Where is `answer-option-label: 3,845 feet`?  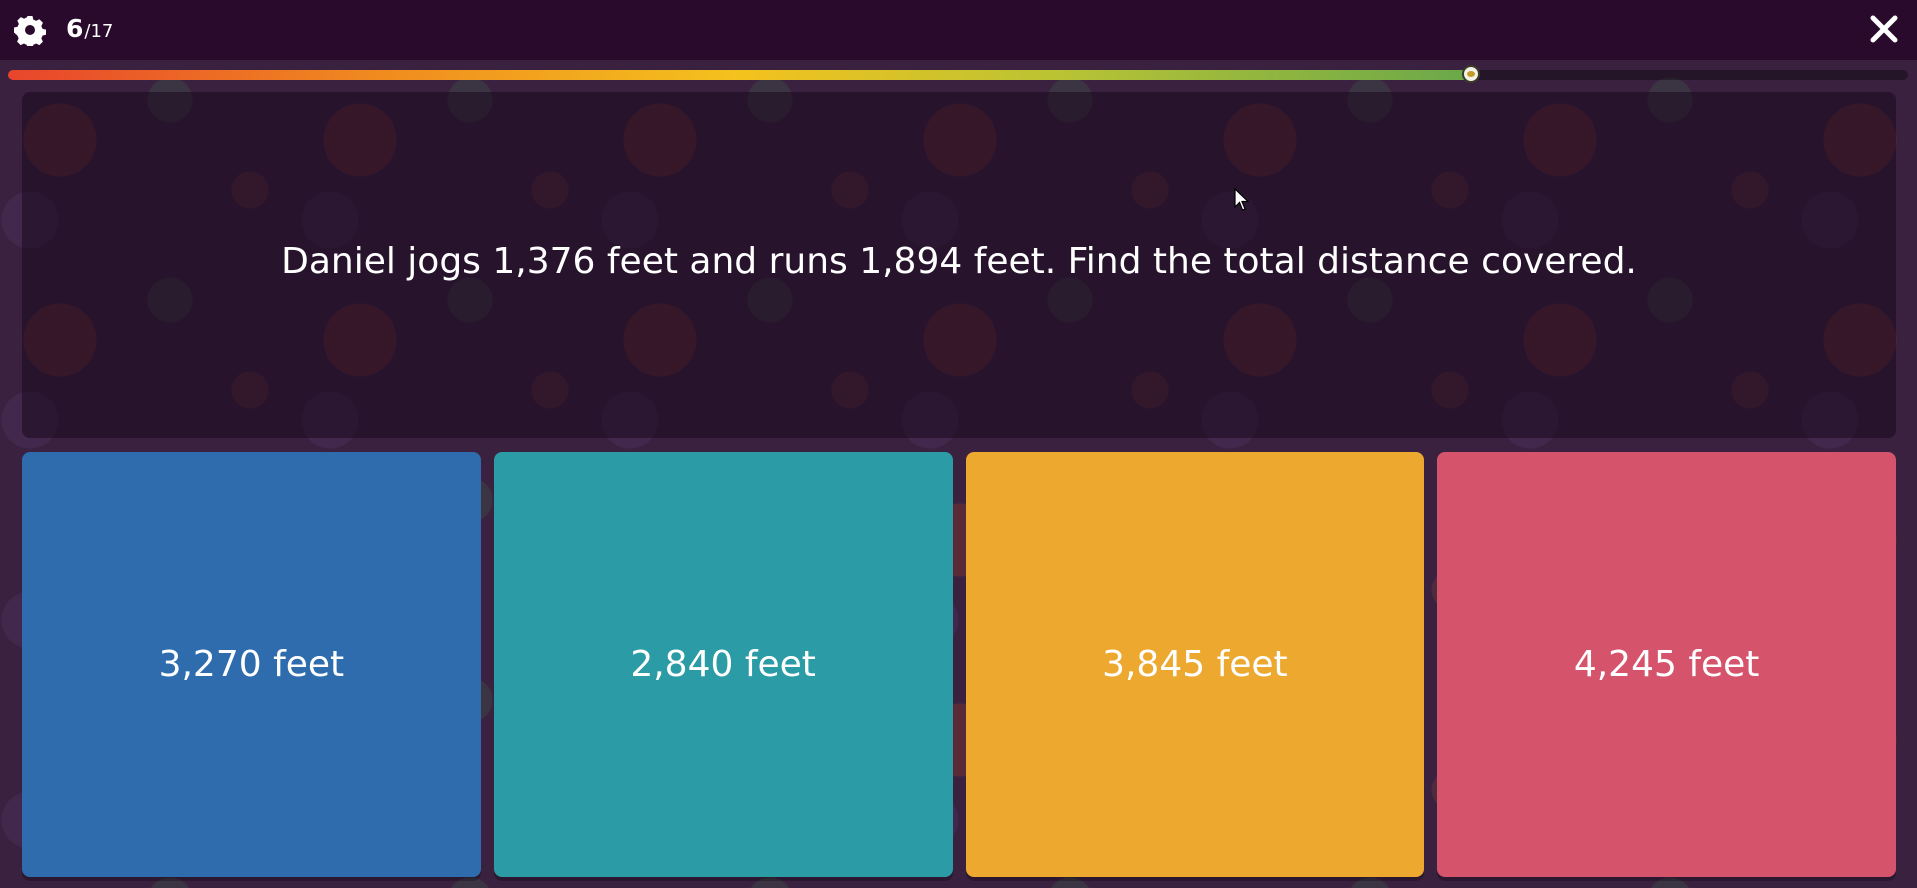 answer-option-label: 3,845 feet is located at coordinates (1195, 664).